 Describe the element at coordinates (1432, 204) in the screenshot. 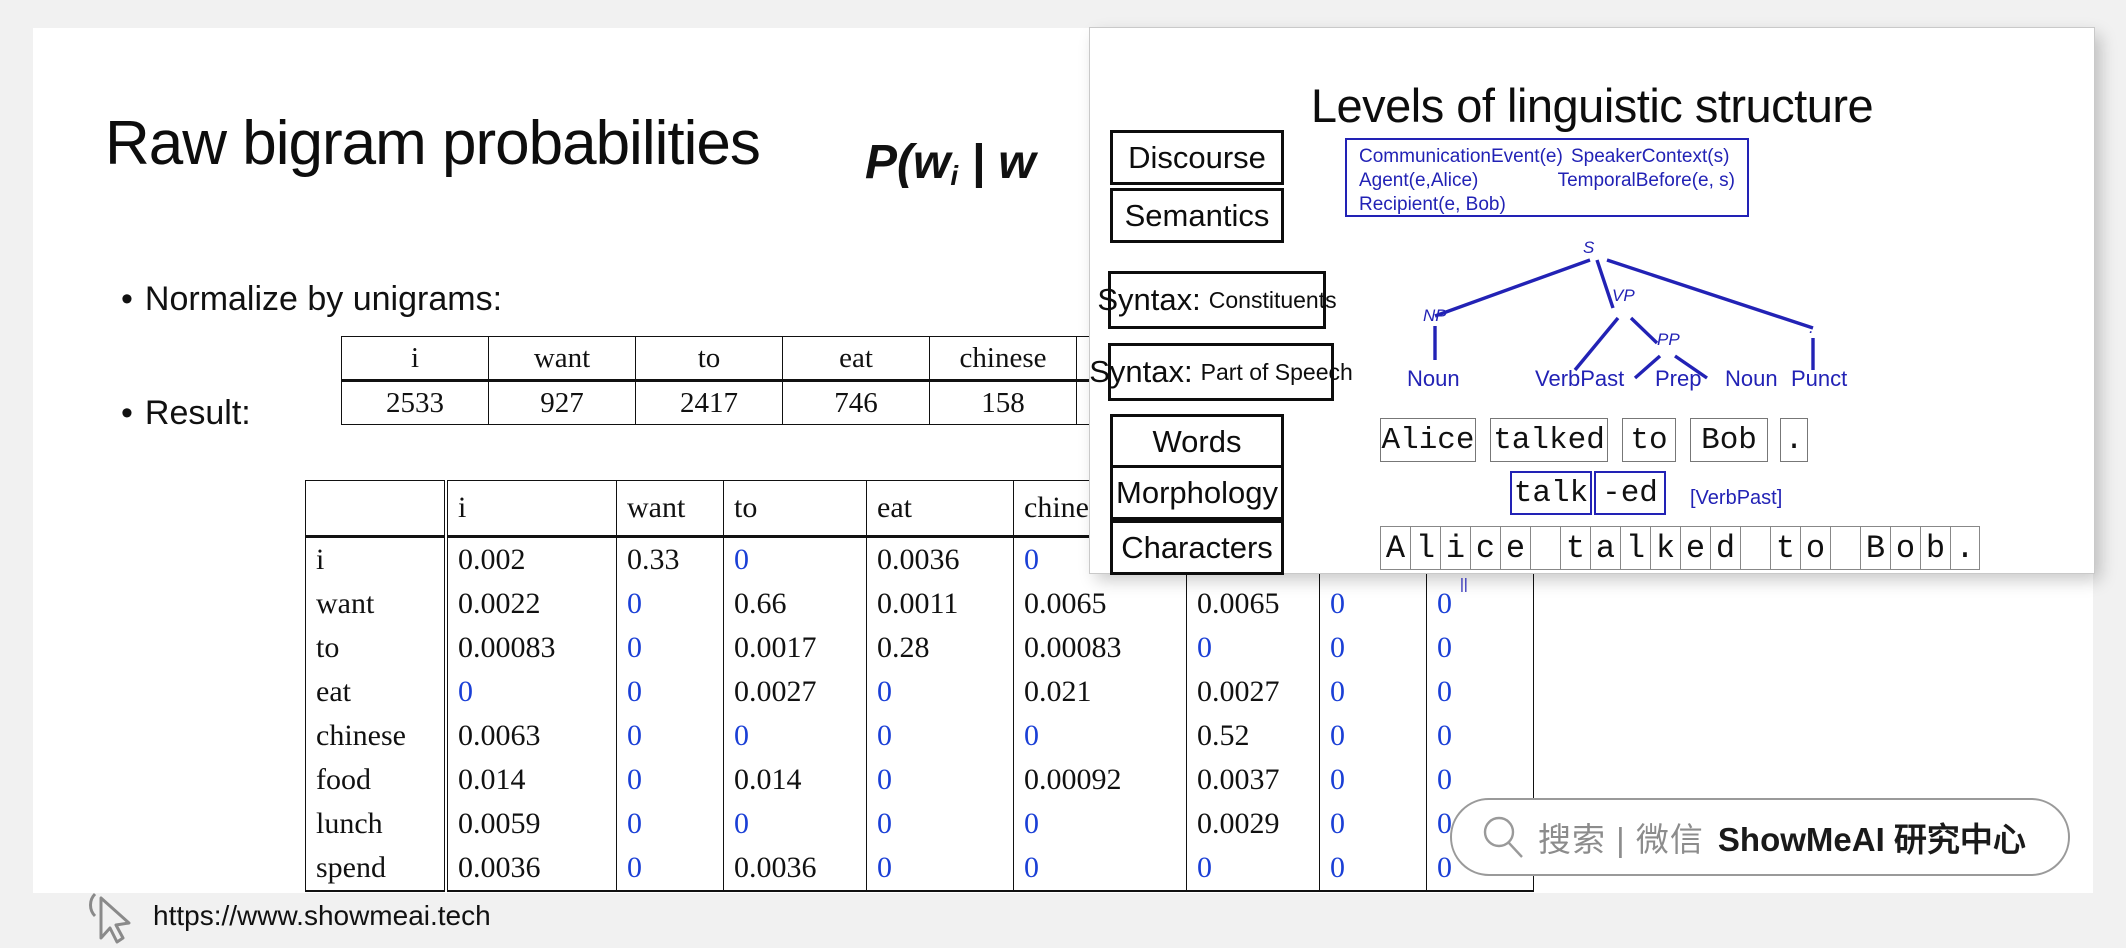

I see `semantics-line: Recipient(e, Bob)` at that location.